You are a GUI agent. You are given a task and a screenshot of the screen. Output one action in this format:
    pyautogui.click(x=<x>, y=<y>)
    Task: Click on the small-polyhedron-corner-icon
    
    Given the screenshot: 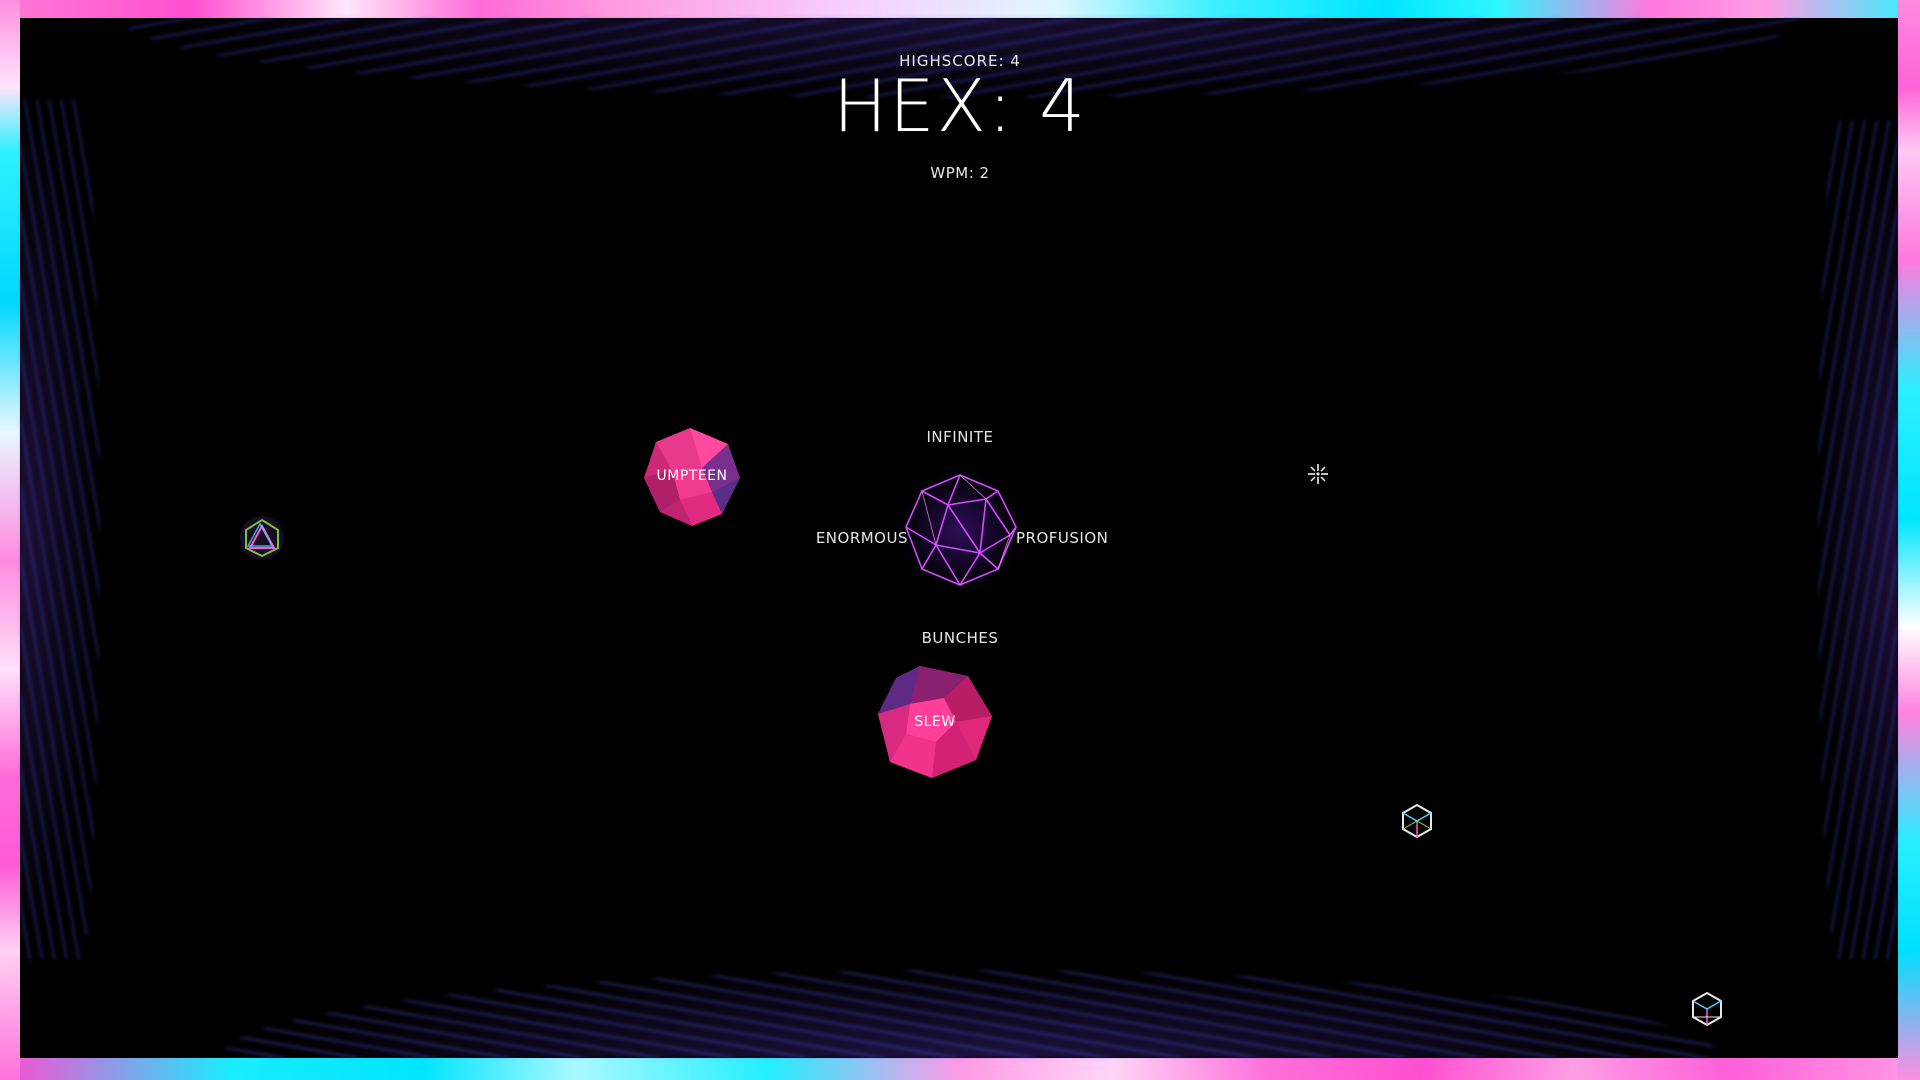 What is the action you would take?
    pyautogui.click(x=1707, y=1009)
    